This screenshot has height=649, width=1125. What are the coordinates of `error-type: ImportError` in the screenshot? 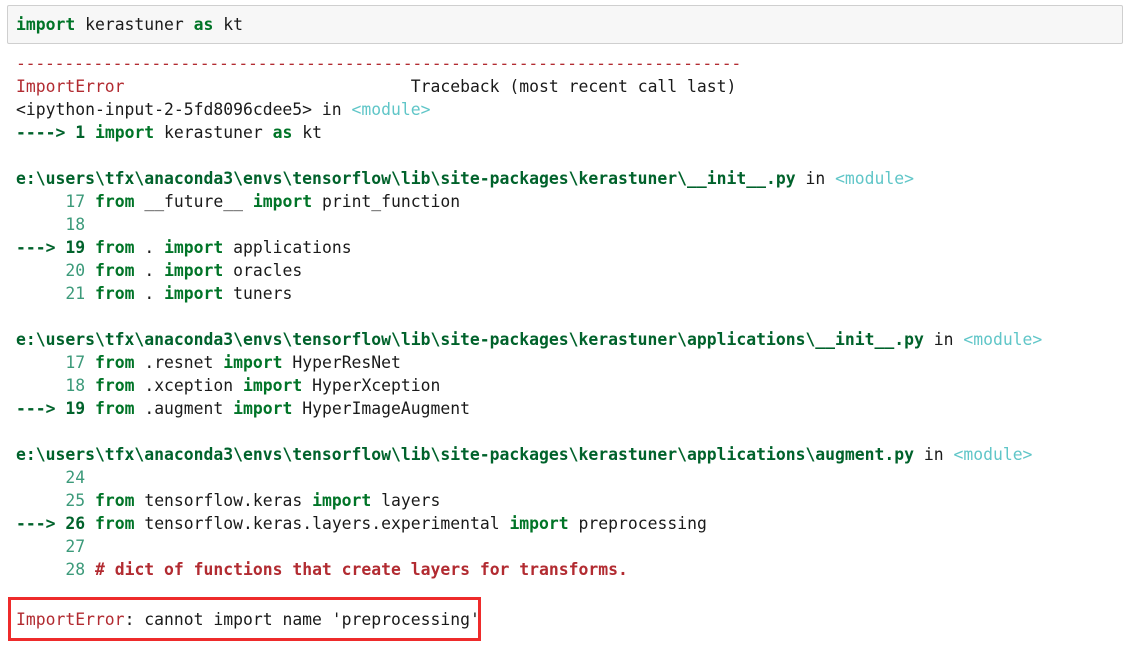 It's located at (70, 86).